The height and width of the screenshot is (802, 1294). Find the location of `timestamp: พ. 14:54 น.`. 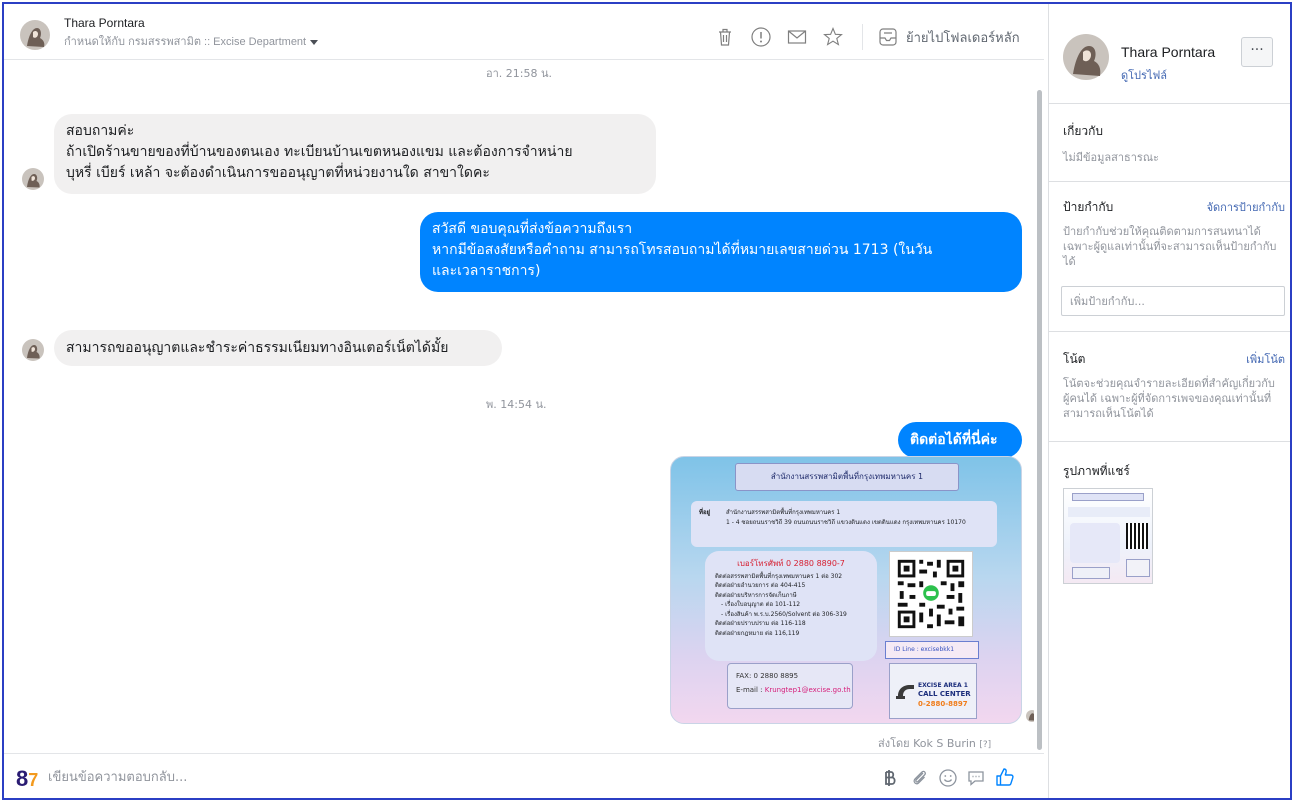

timestamp: พ. 14:54 น. is located at coordinates (516, 404).